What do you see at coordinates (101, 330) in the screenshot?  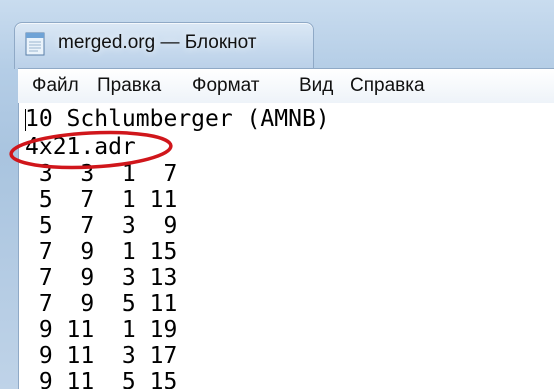 I see `text-line: 9 11 1 19` at bounding box center [101, 330].